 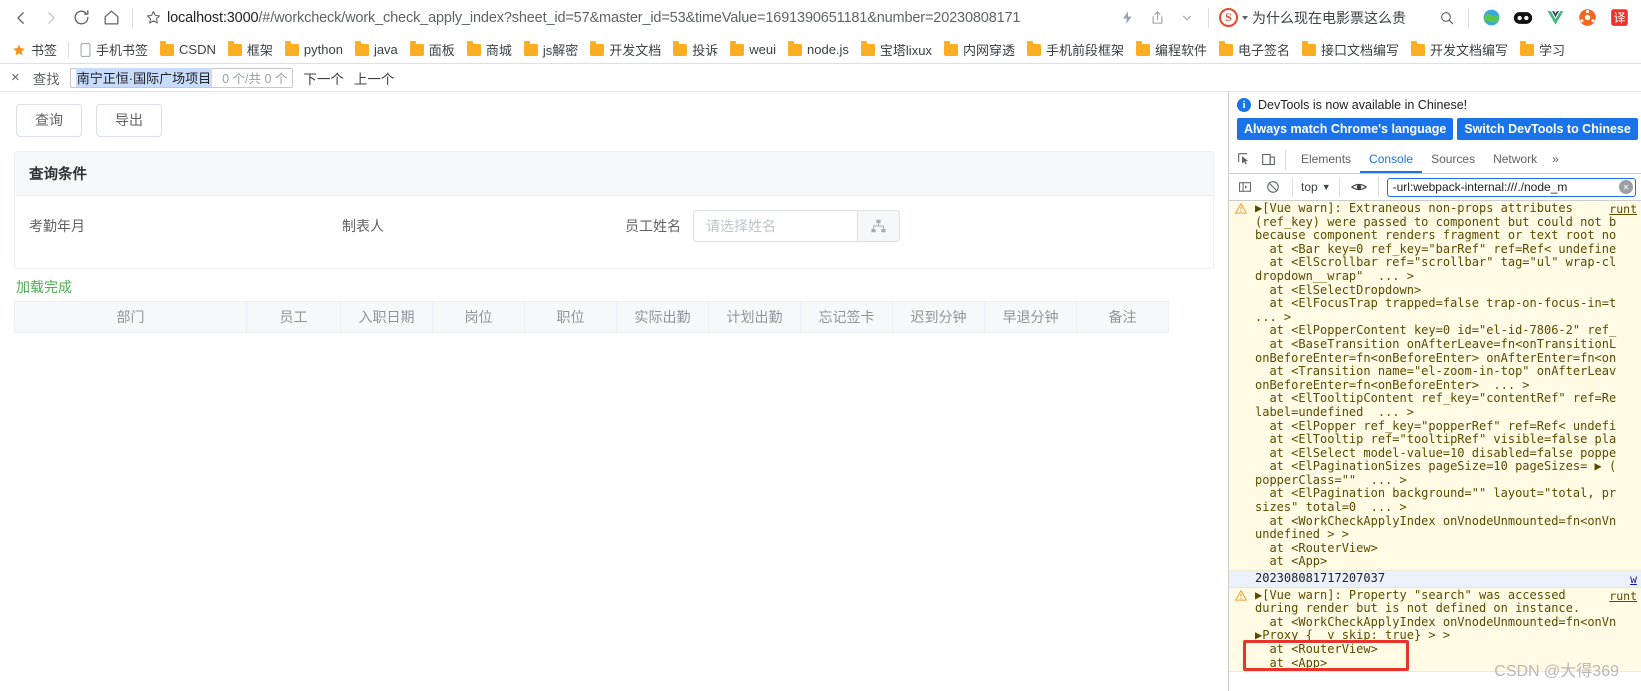 I want to click on search-engine-selector: S 为什么现在电影票这么贵, so click(x=1310, y=18).